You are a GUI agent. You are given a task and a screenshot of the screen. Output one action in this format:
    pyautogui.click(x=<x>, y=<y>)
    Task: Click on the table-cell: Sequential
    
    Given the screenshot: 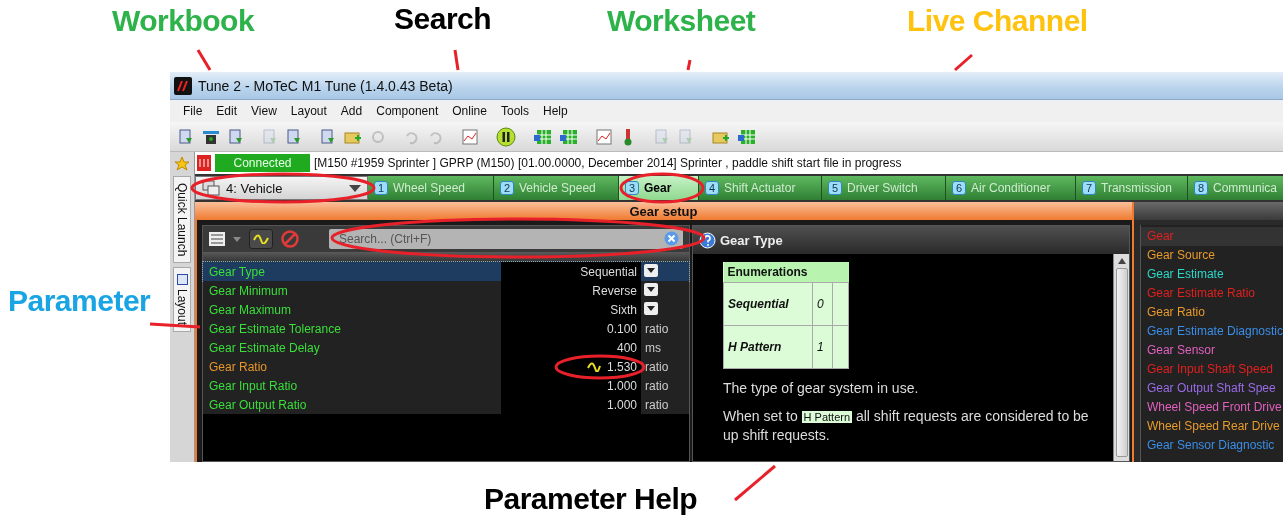 What is the action you would take?
    pyautogui.click(x=768, y=304)
    